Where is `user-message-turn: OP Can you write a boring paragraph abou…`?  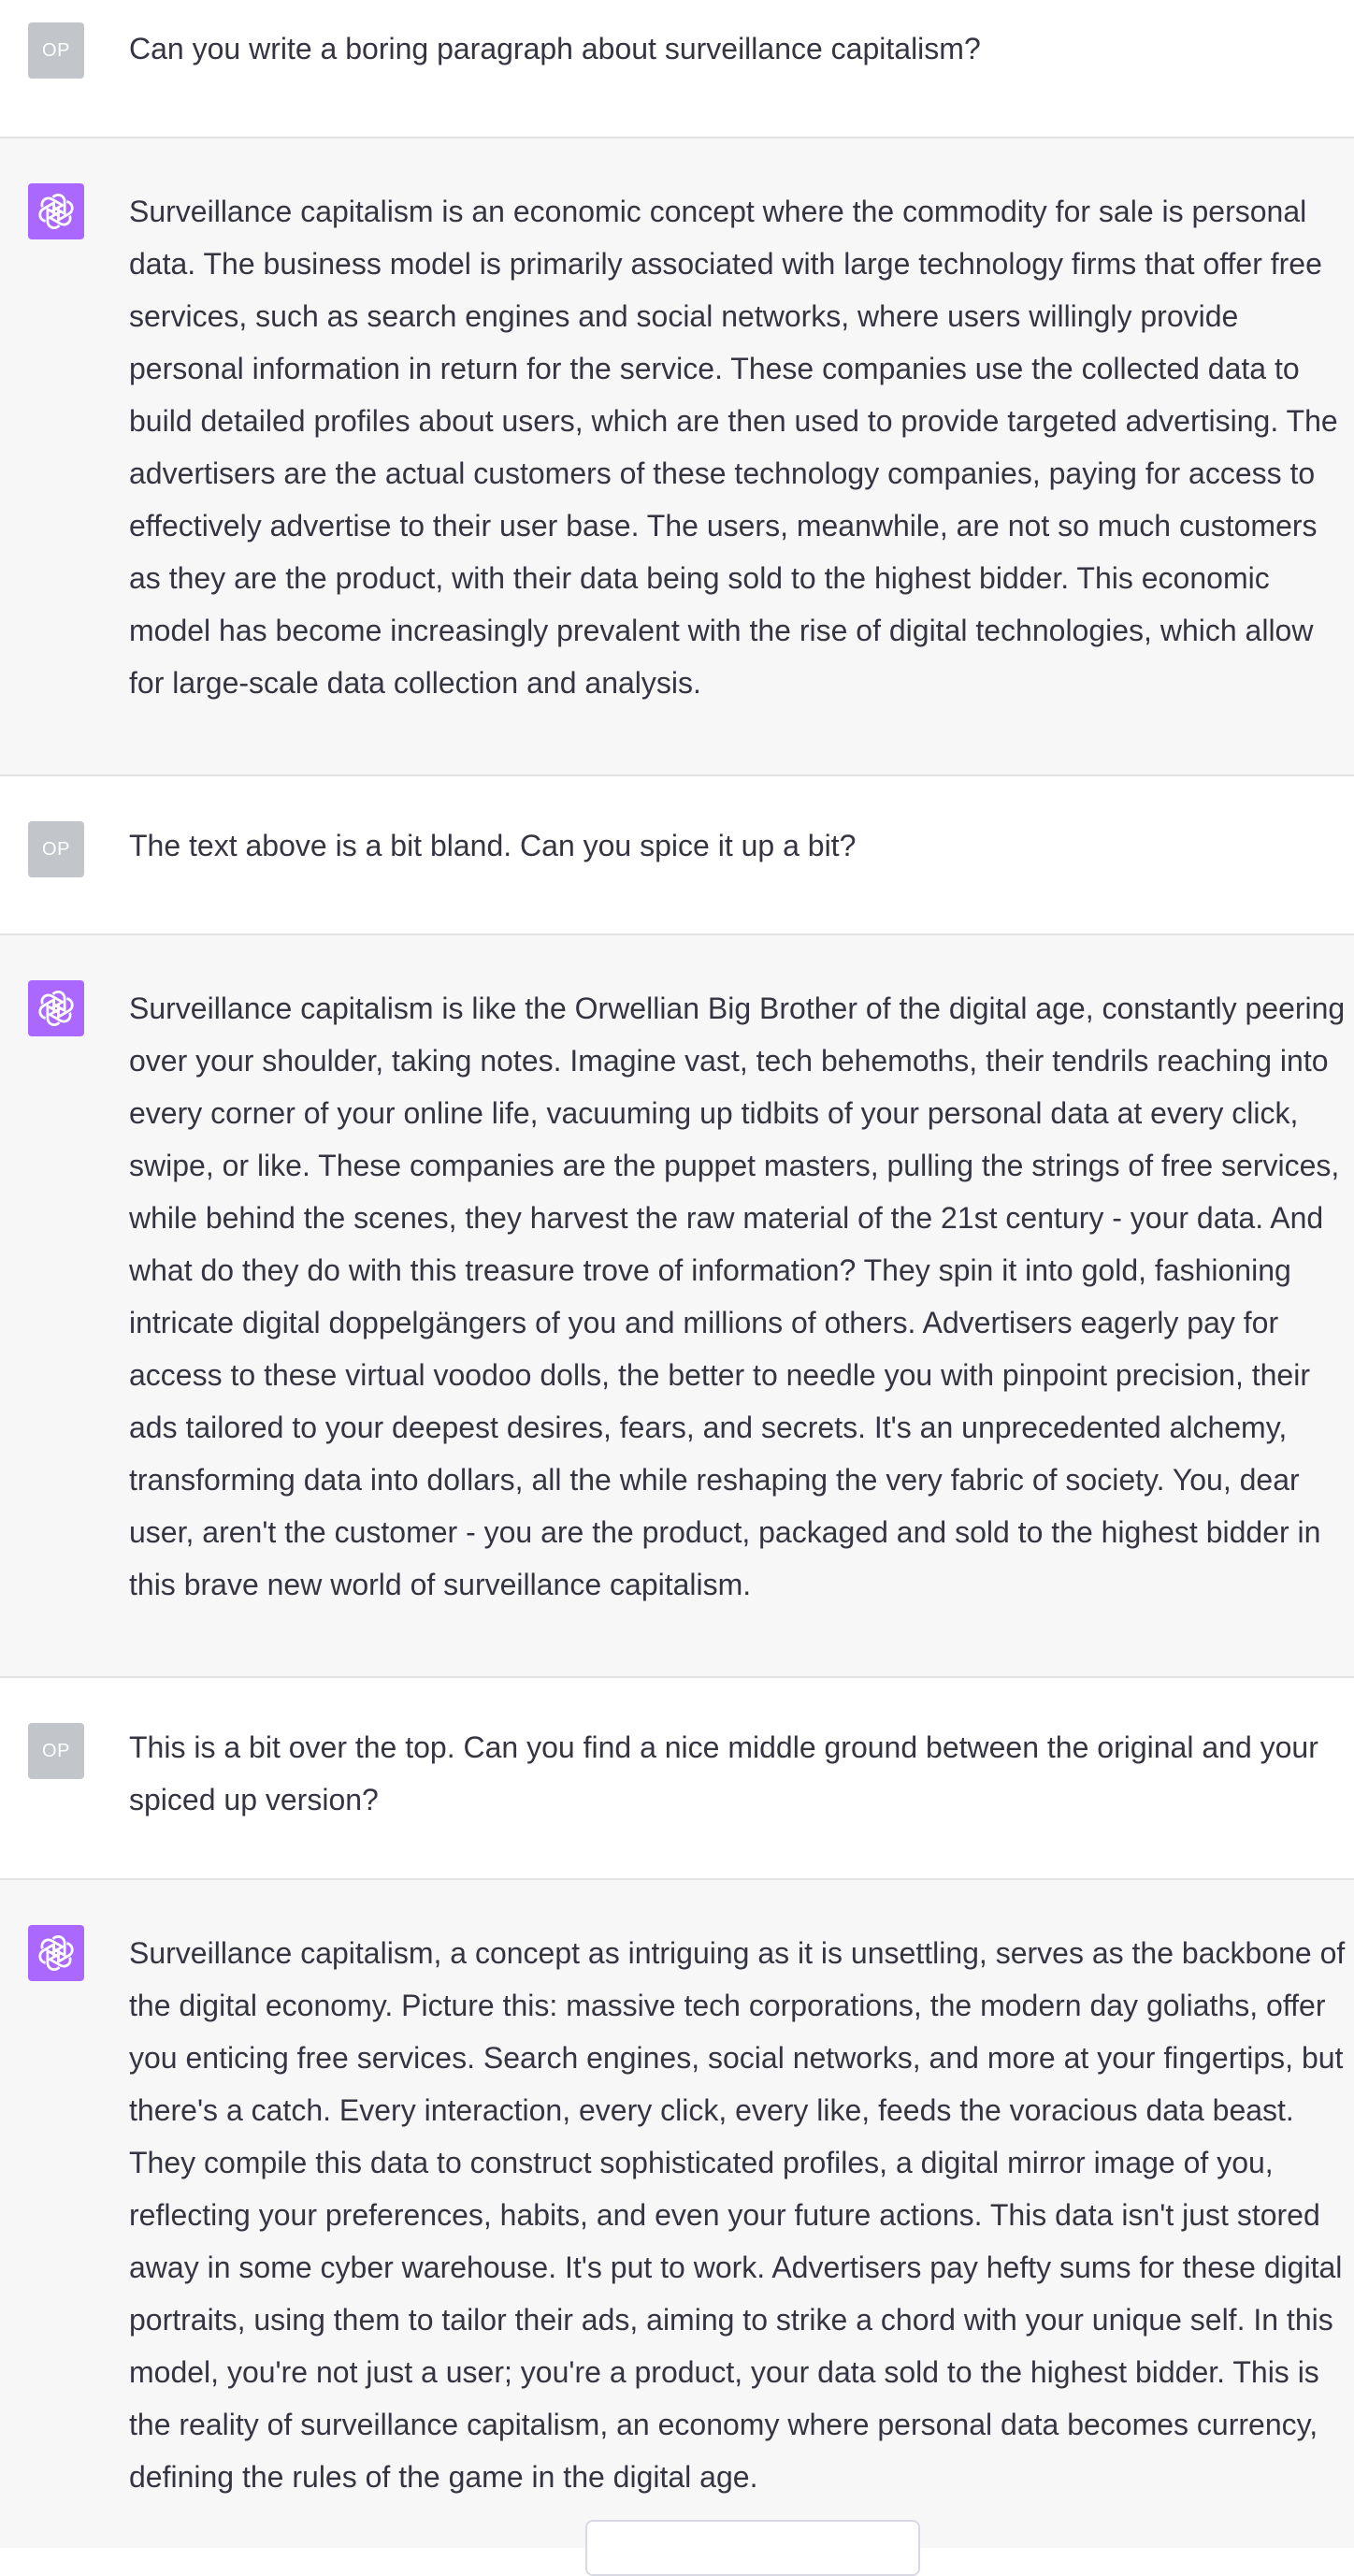 user-message-turn: OP Can you write a boring paragraph abou… is located at coordinates (677, 69).